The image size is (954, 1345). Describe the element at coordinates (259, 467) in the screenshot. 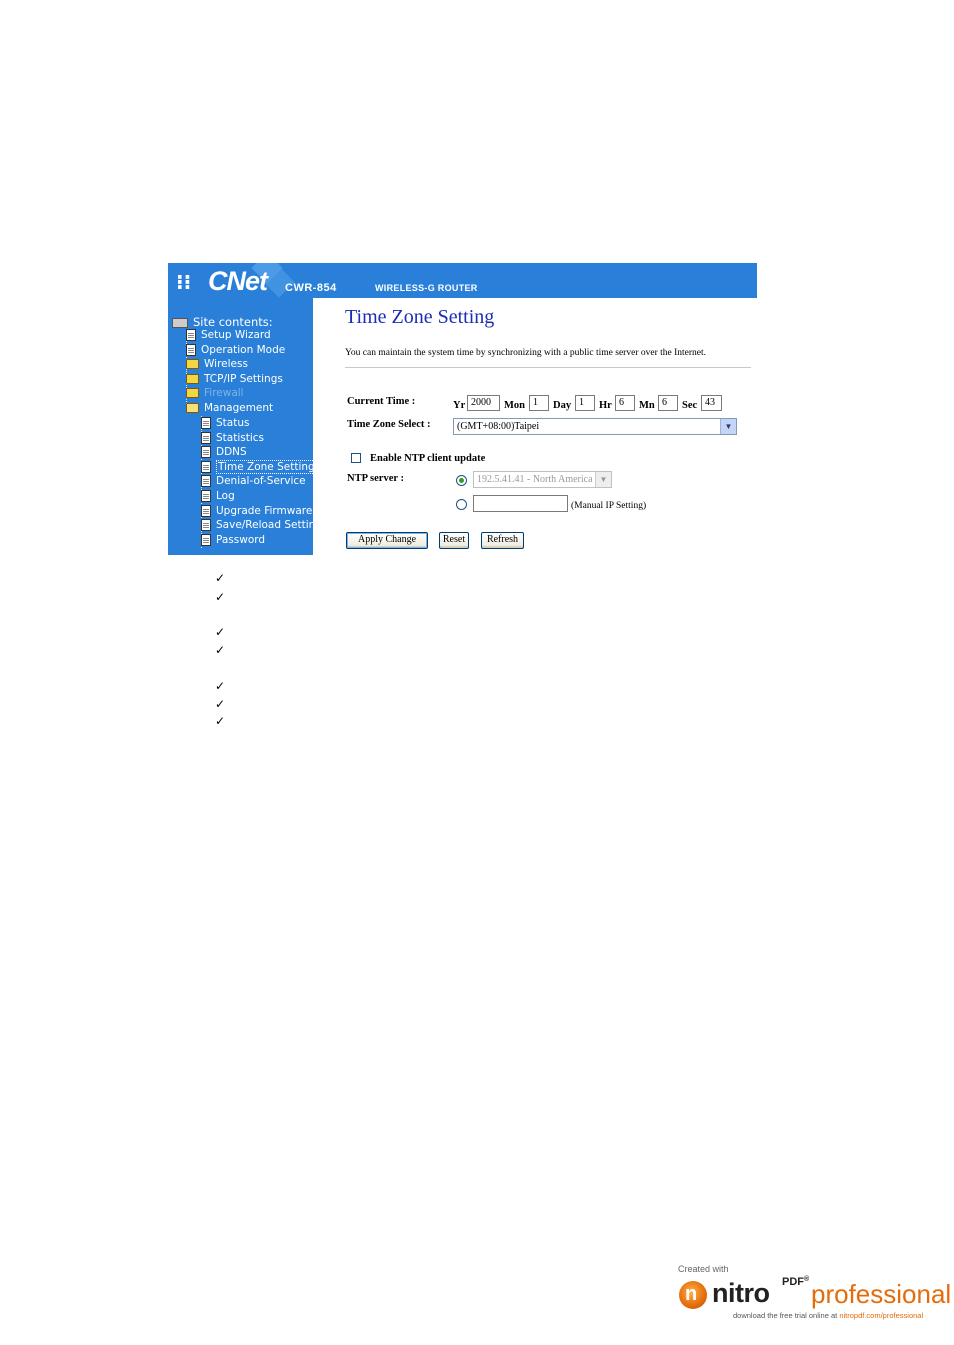

I see `sidebar-item-time-zone-setting: Time Zone Setting` at that location.